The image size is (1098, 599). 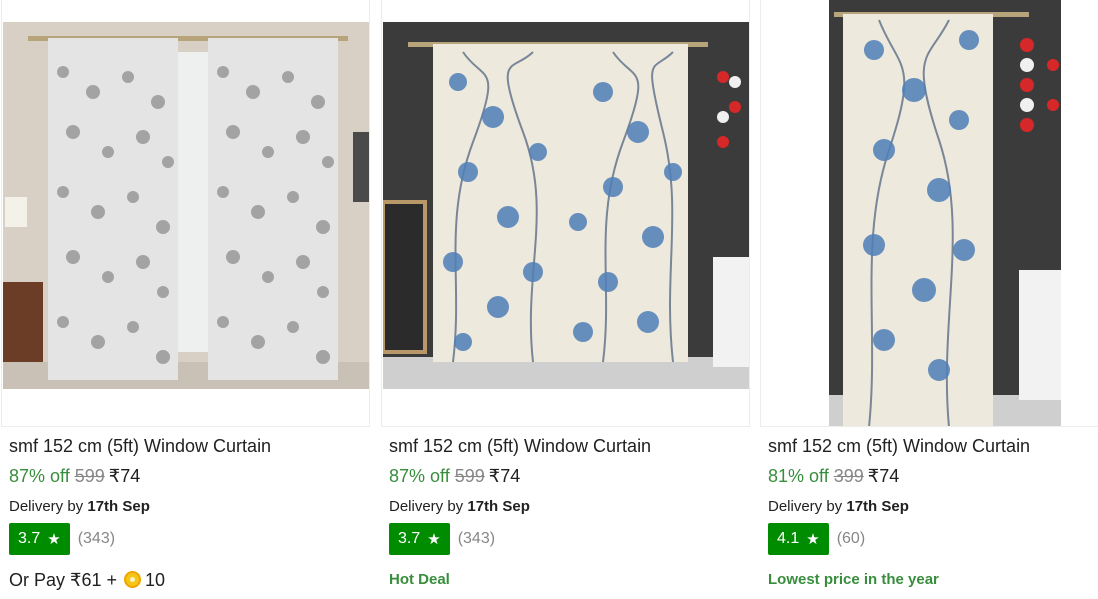 What do you see at coordinates (419, 579) in the screenshot?
I see `deal-tag: Hot Deal` at bounding box center [419, 579].